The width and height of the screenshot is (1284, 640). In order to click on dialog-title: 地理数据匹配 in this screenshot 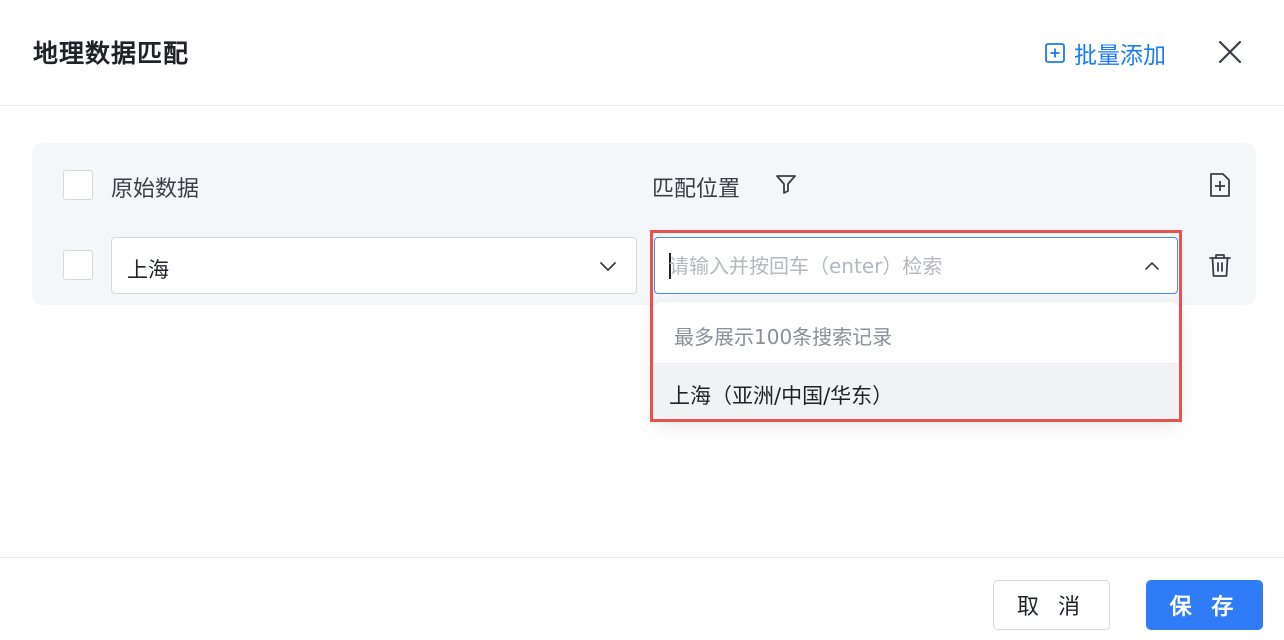, I will do `click(111, 53)`.